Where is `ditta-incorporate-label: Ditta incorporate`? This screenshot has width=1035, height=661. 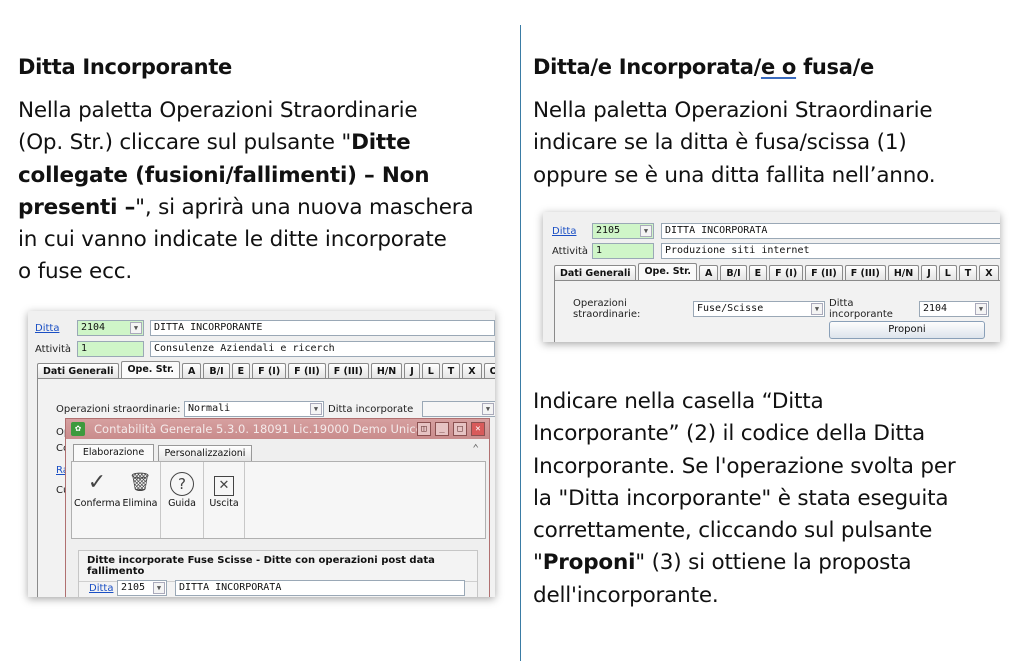 ditta-incorporate-label: Ditta incorporate is located at coordinates (371, 409).